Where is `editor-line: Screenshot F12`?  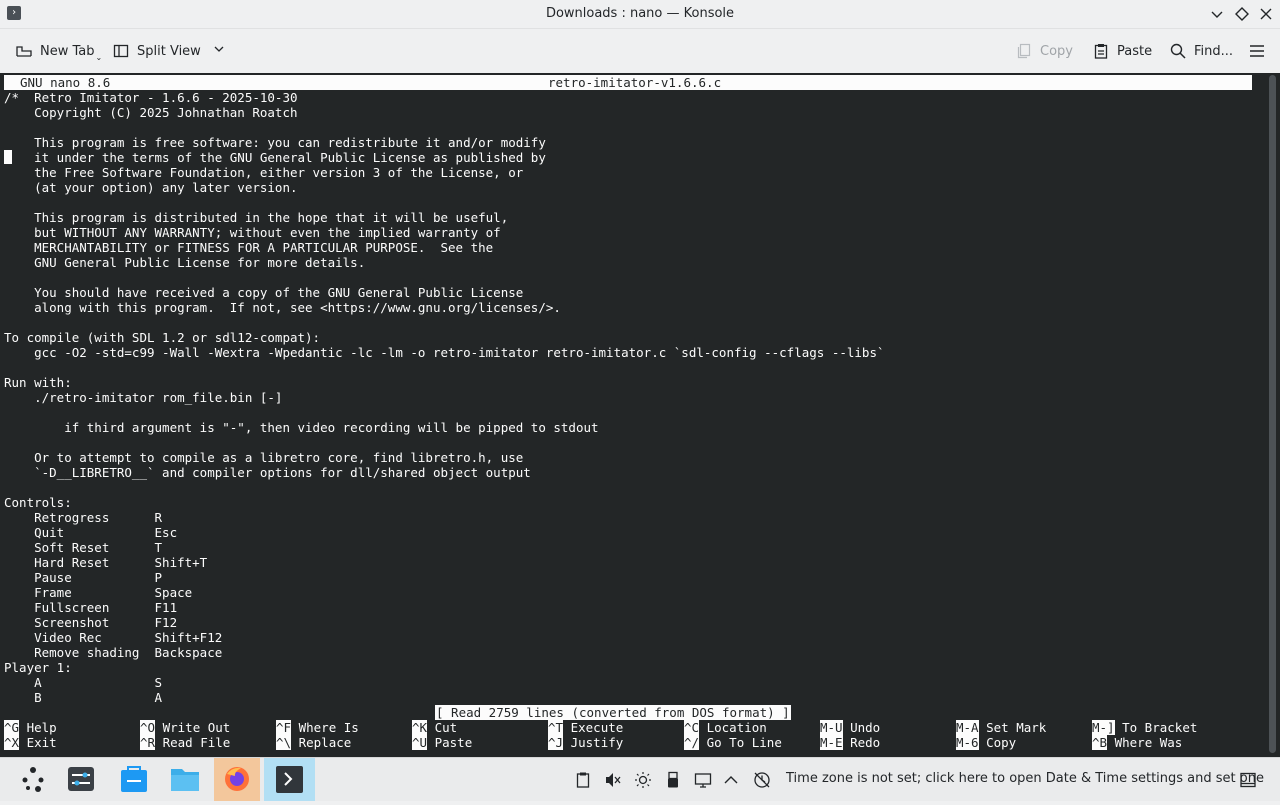 editor-line: Screenshot F12 is located at coordinates (91, 622).